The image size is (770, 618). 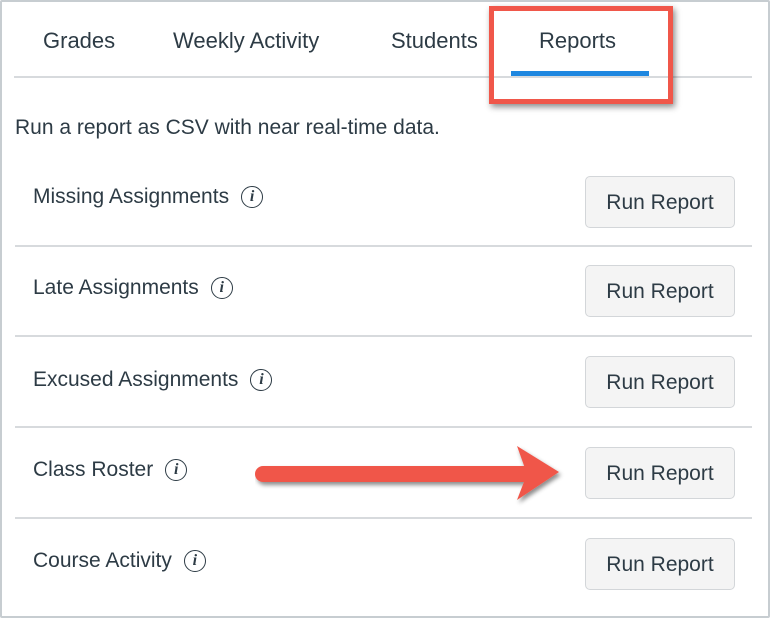 What do you see at coordinates (581, 55) in the screenshot?
I see `annotation-highlight-box` at bounding box center [581, 55].